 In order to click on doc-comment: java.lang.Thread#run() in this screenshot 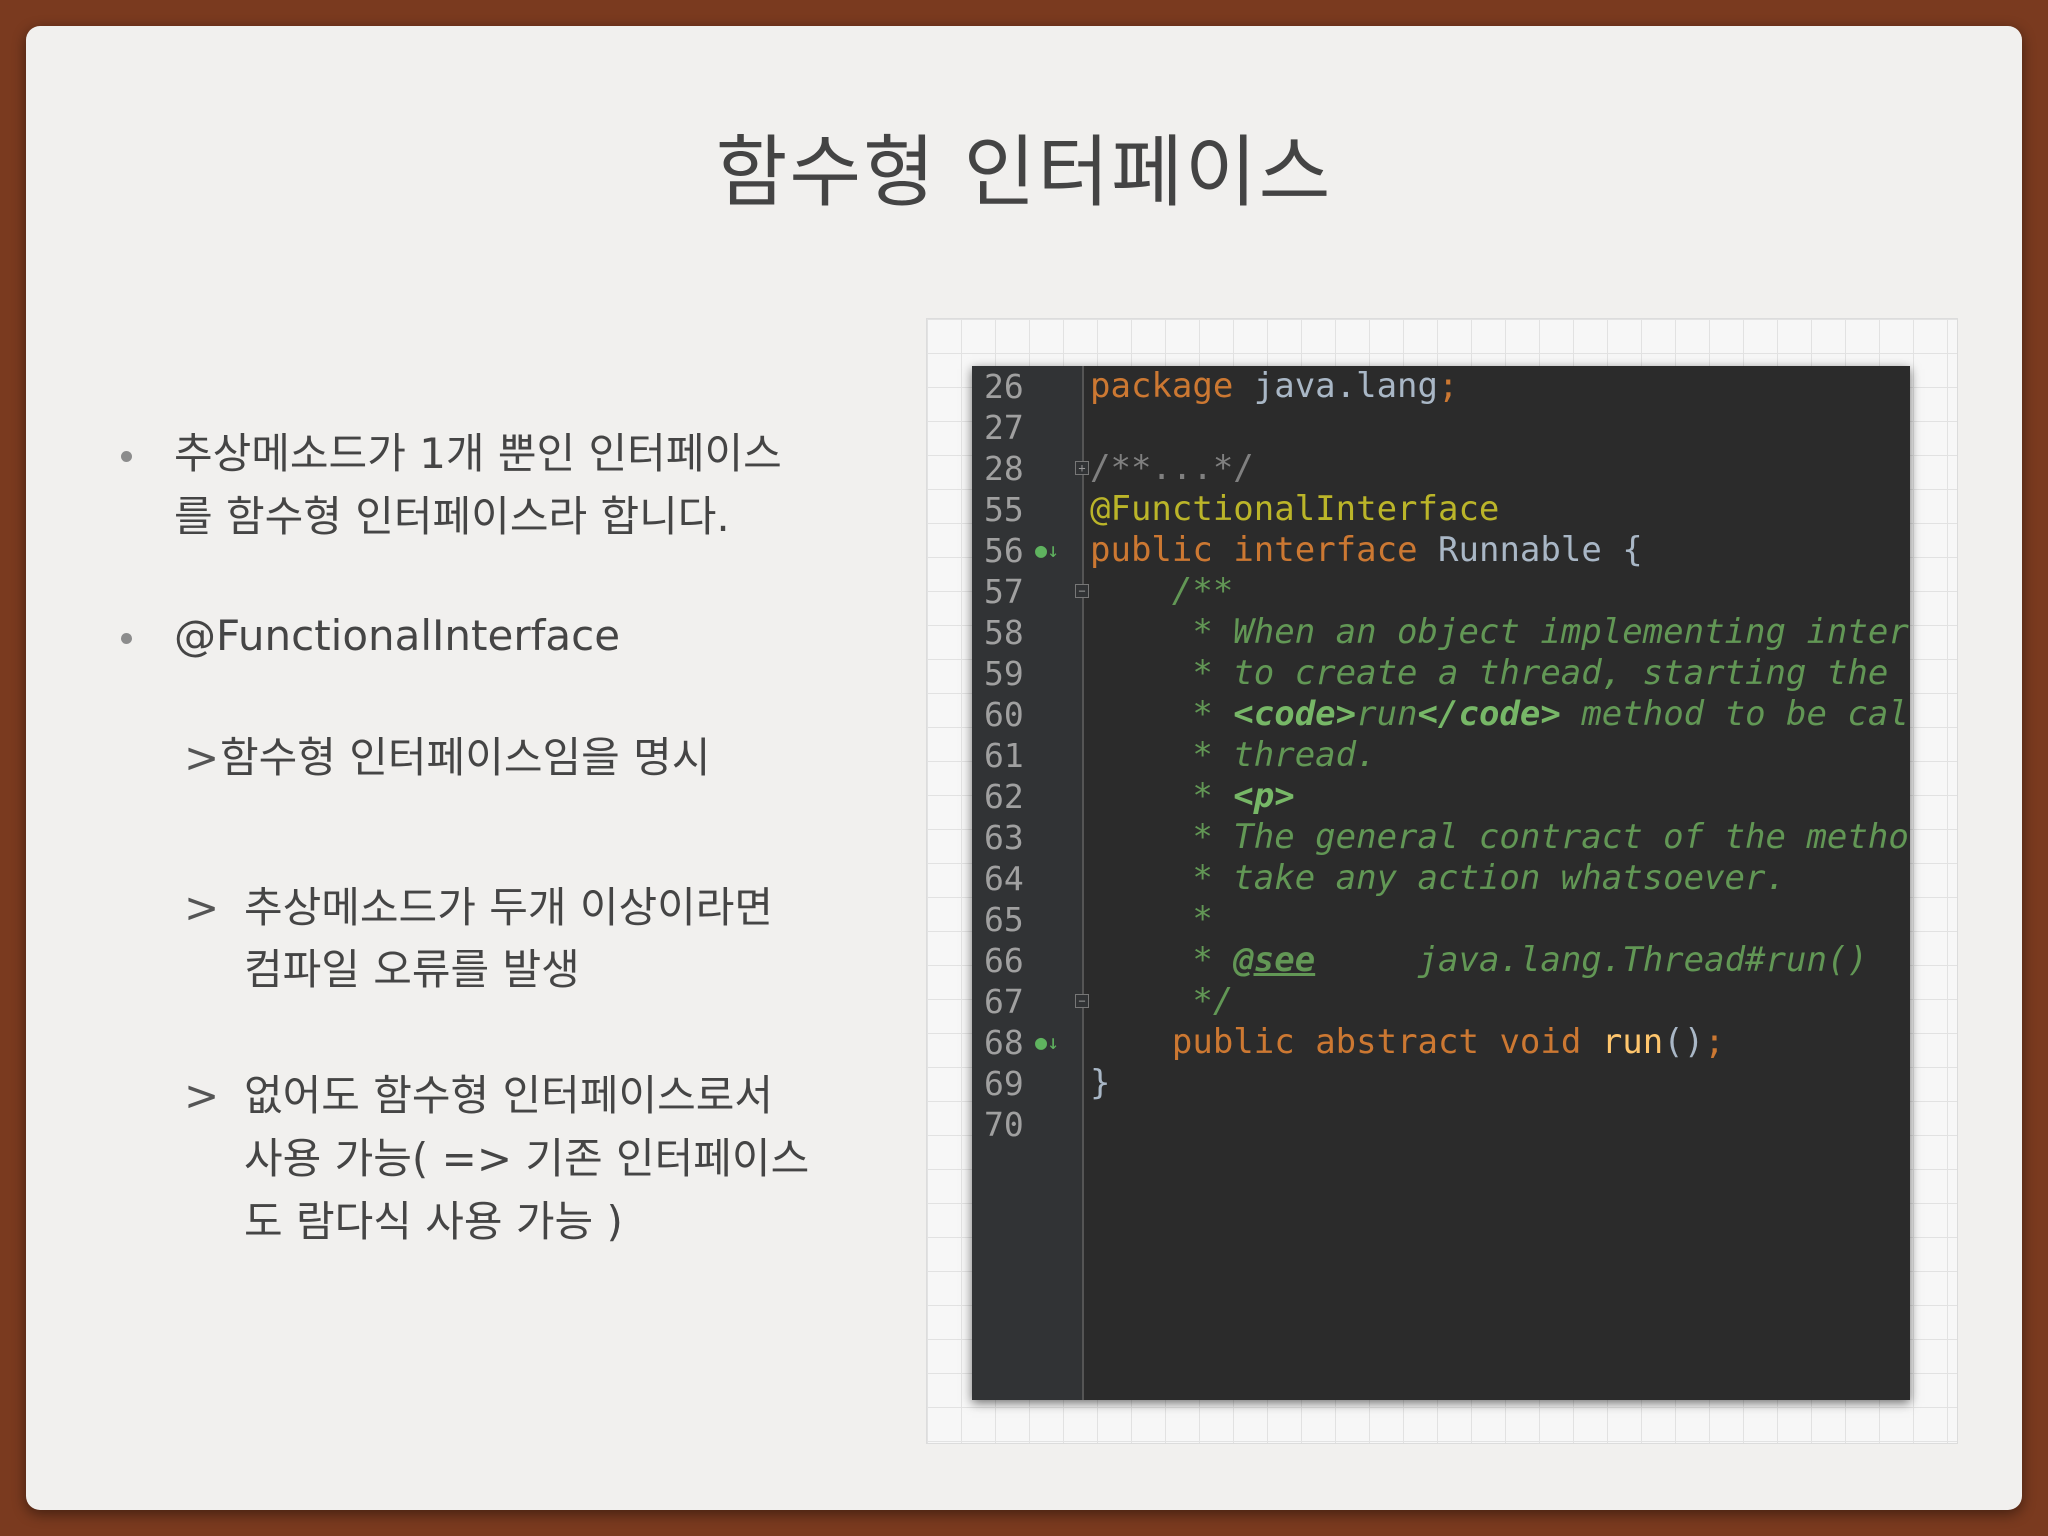, I will do `click(1591, 960)`.